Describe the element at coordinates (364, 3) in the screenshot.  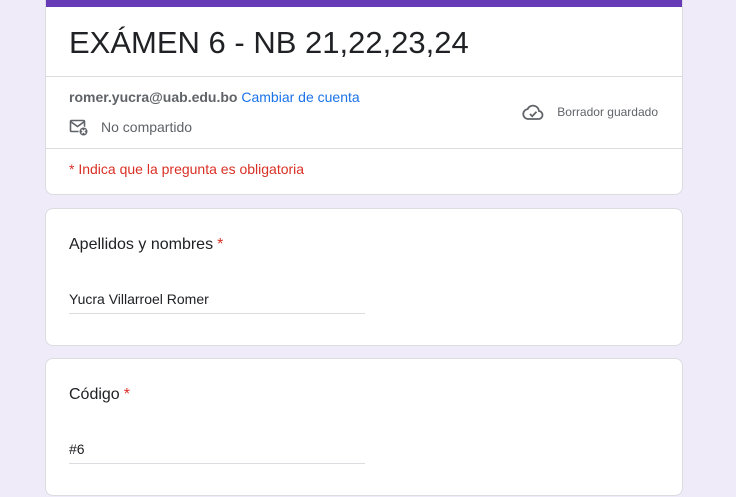
I see `header-accent-bar` at that location.